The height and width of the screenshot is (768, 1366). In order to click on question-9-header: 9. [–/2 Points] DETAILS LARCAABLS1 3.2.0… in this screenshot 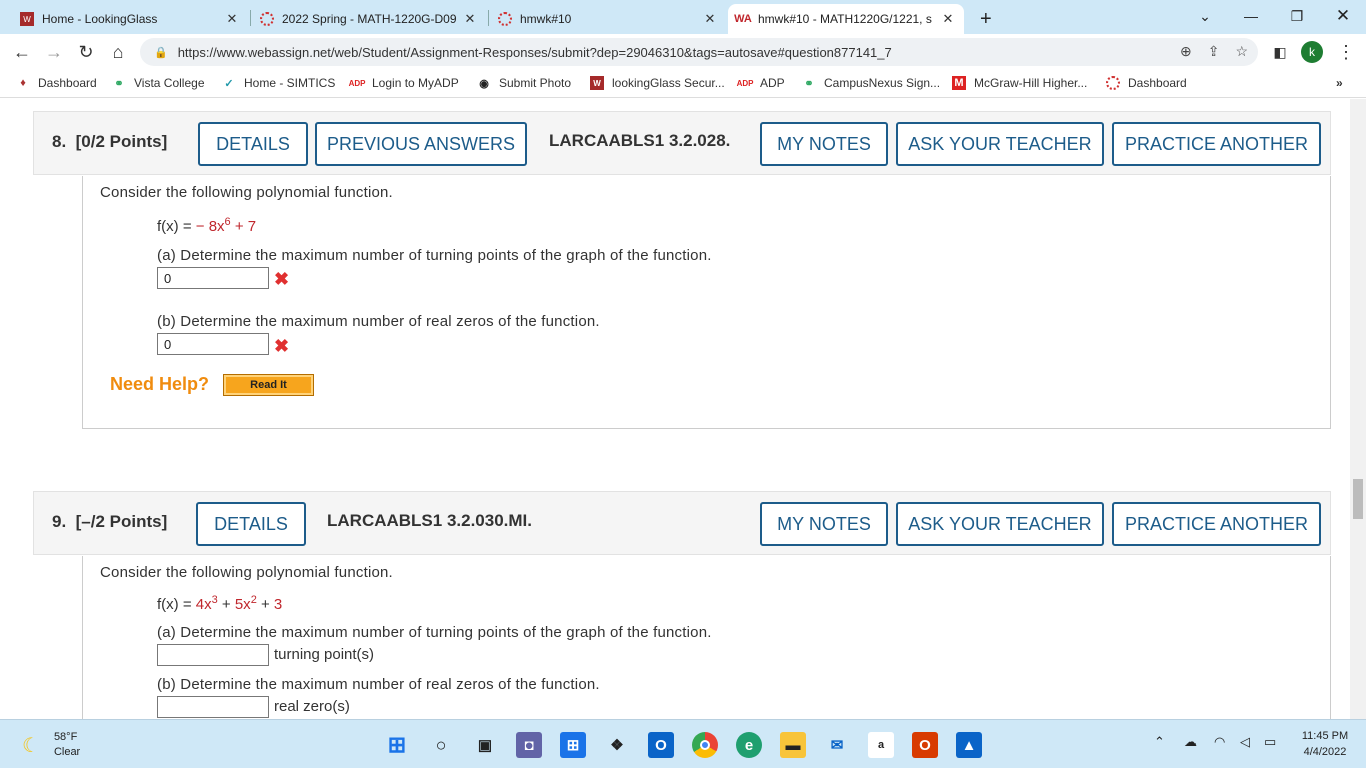, I will do `click(682, 523)`.